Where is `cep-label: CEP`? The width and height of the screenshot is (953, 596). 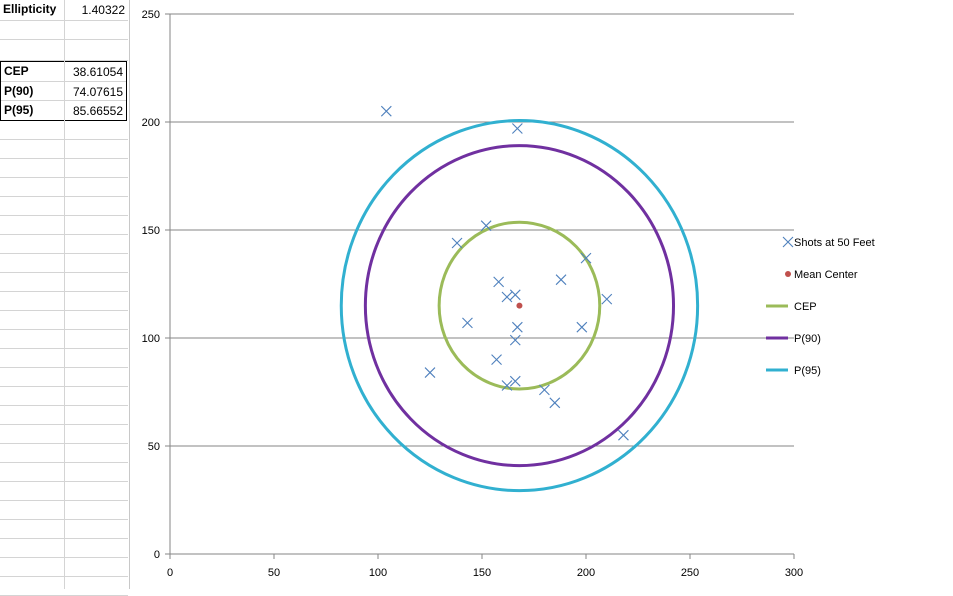
cep-label: CEP is located at coordinates (16, 71).